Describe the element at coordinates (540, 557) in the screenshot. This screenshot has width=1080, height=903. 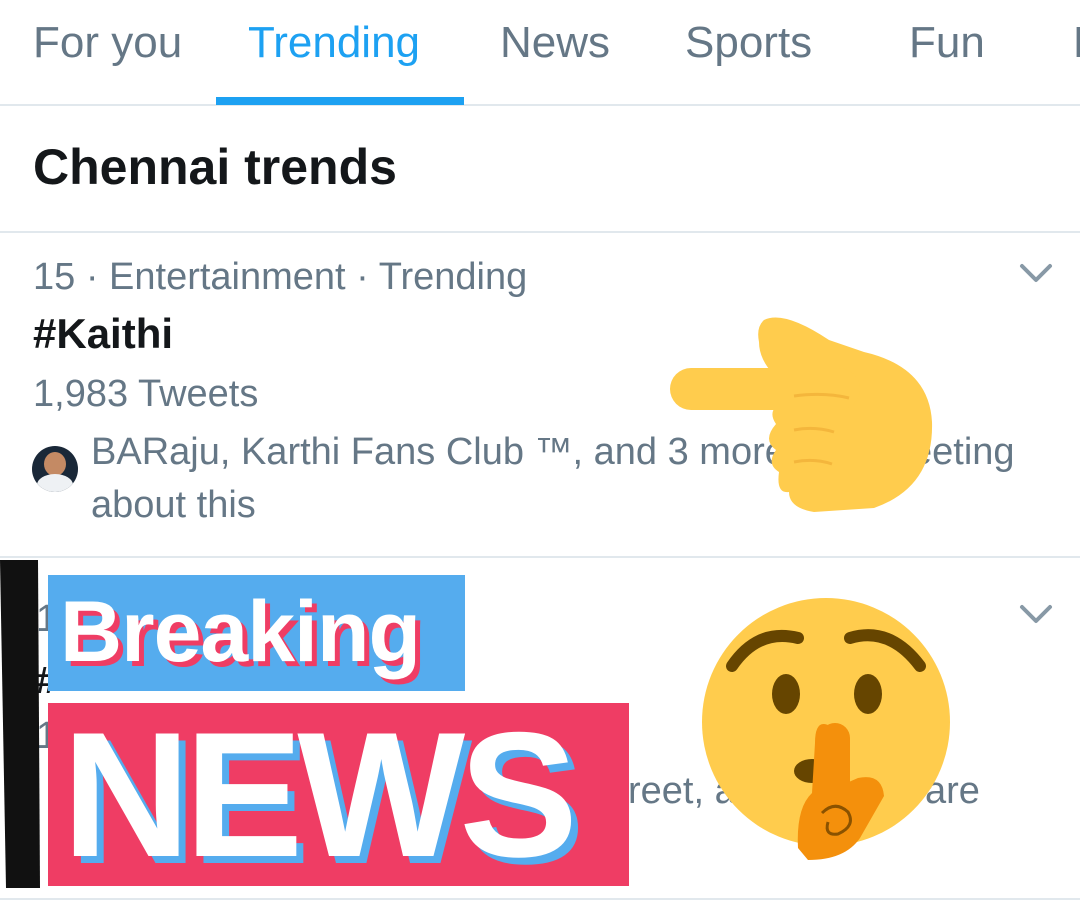
I see `trend-divider` at that location.